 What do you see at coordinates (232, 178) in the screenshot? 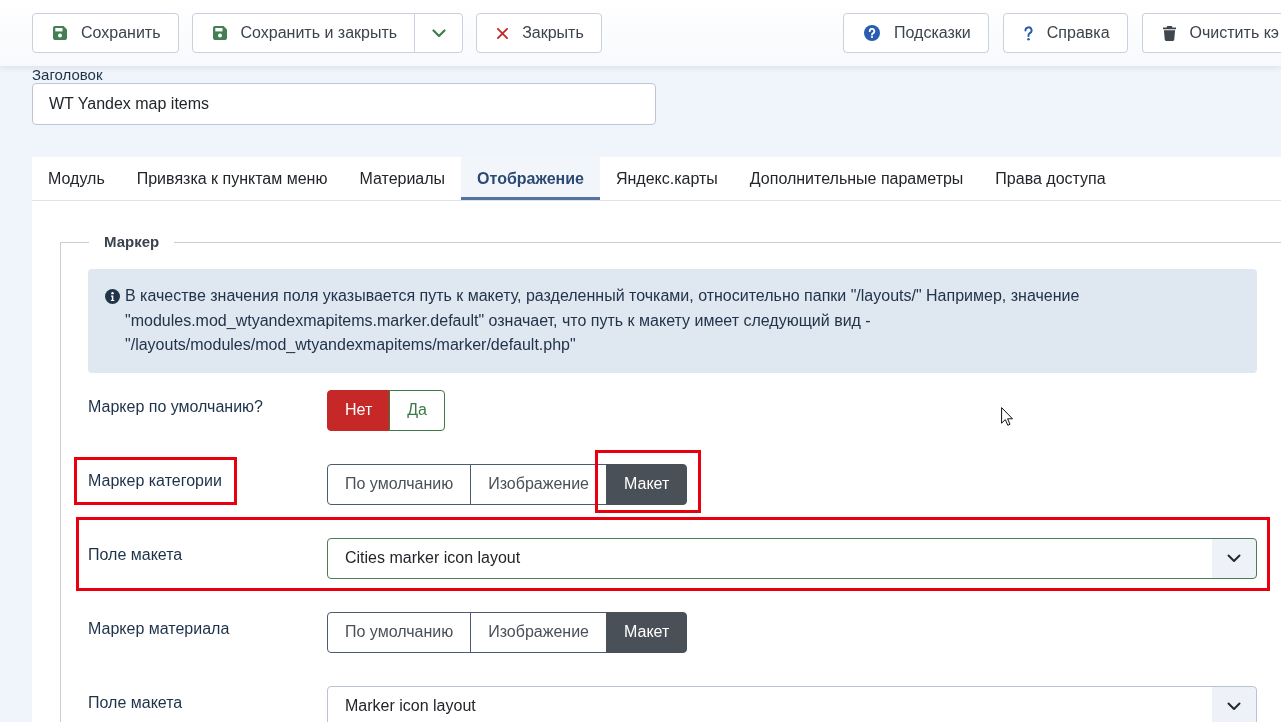
I see `tab: Привязка к пунктам меню` at bounding box center [232, 178].